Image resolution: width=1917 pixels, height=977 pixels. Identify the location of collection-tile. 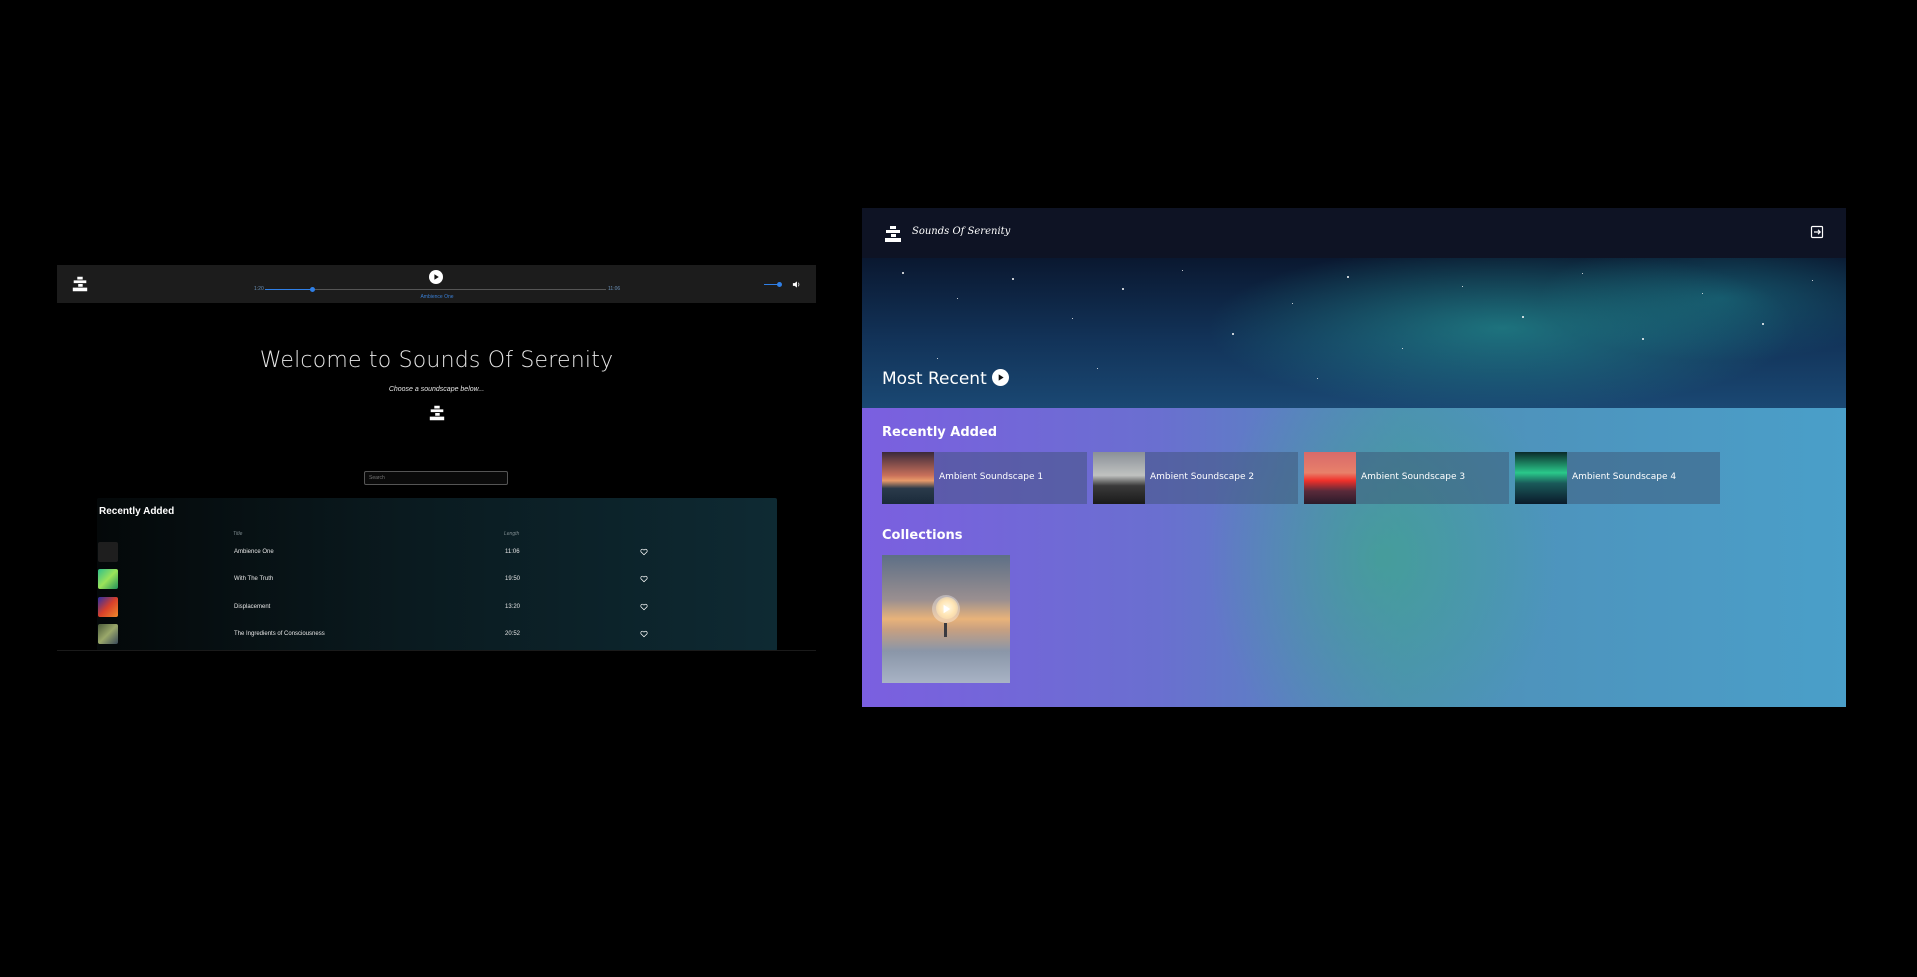
(946, 619).